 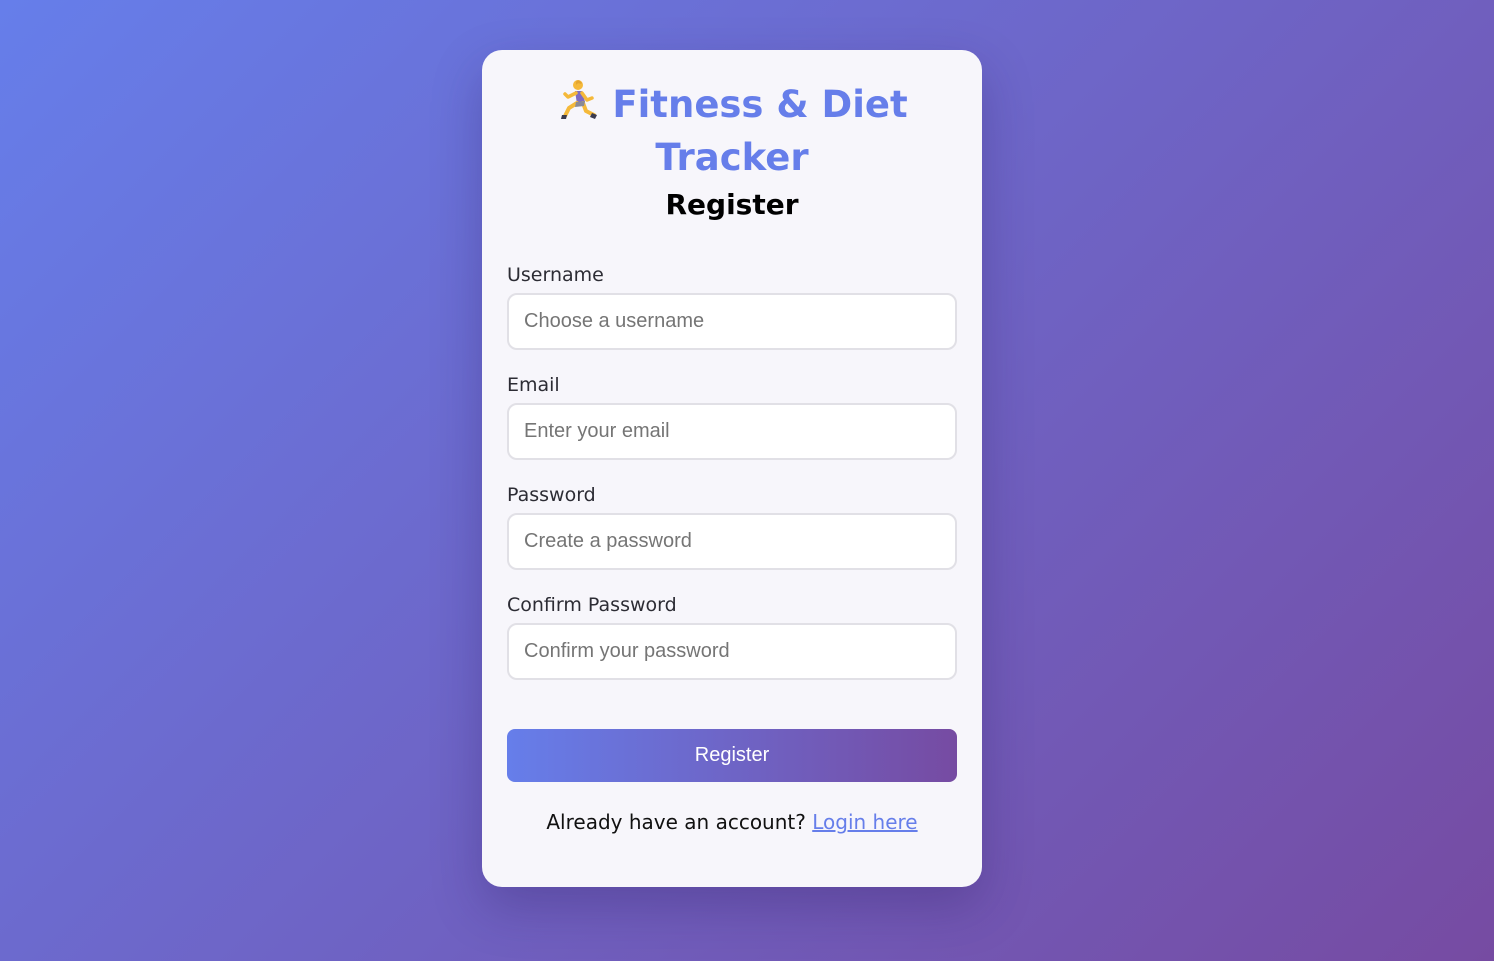 I want to click on username-input, so click(x=732, y=321).